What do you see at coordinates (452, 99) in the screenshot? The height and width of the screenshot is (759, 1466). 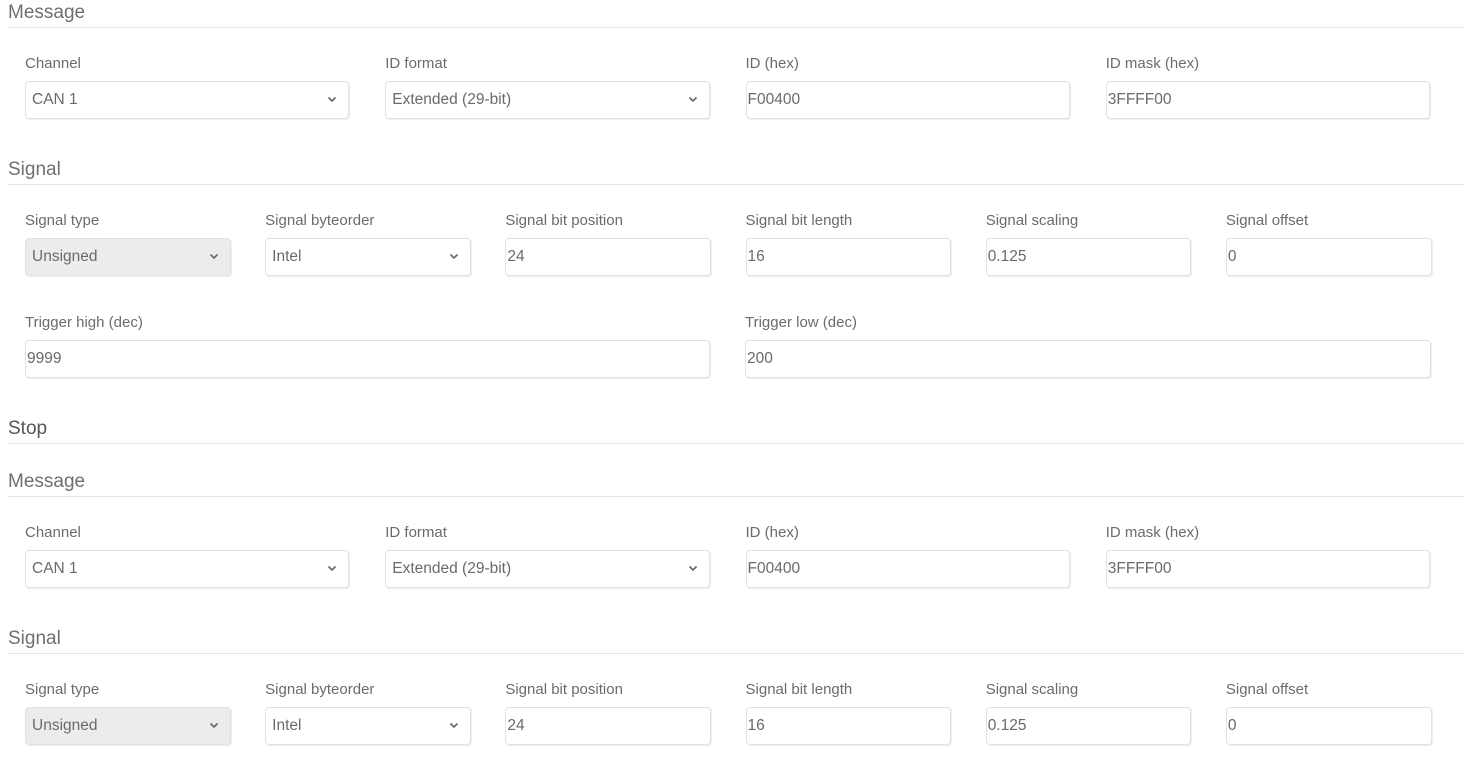 I see `id-format-value: Extended (29-bit)` at bounding box center [452, 99].